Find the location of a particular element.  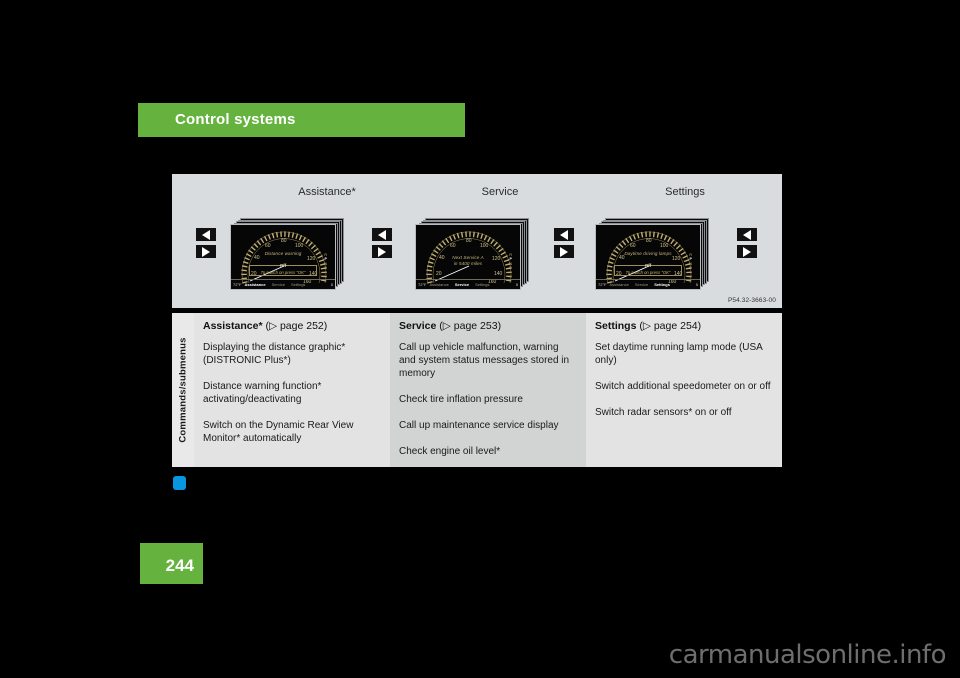

table-cell: Switch additional speedometer on or off is located at coordinates (683, 386).